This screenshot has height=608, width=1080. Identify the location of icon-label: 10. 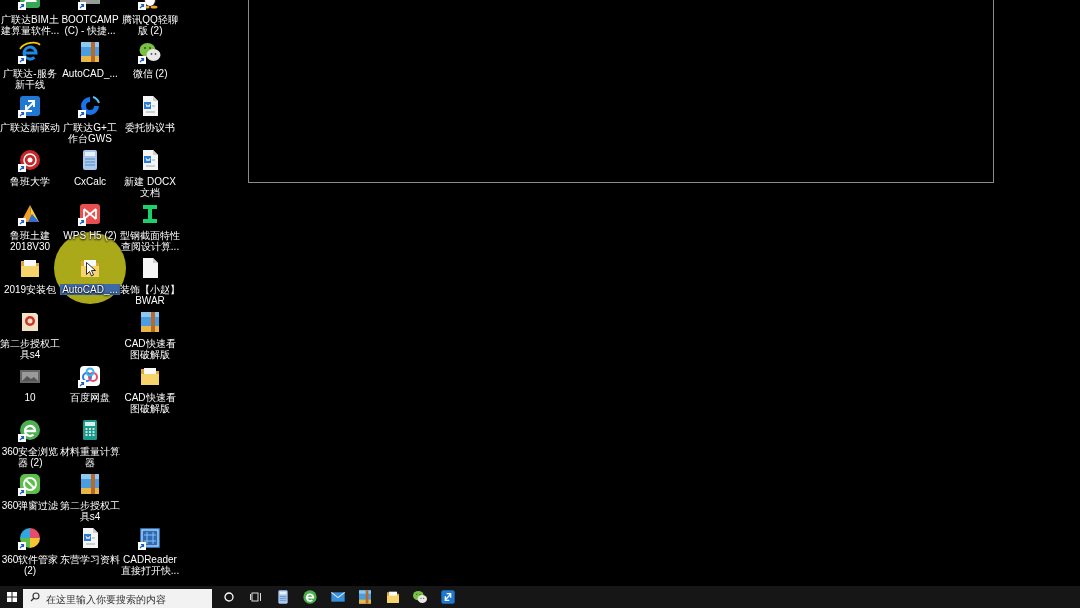
(30, 397).